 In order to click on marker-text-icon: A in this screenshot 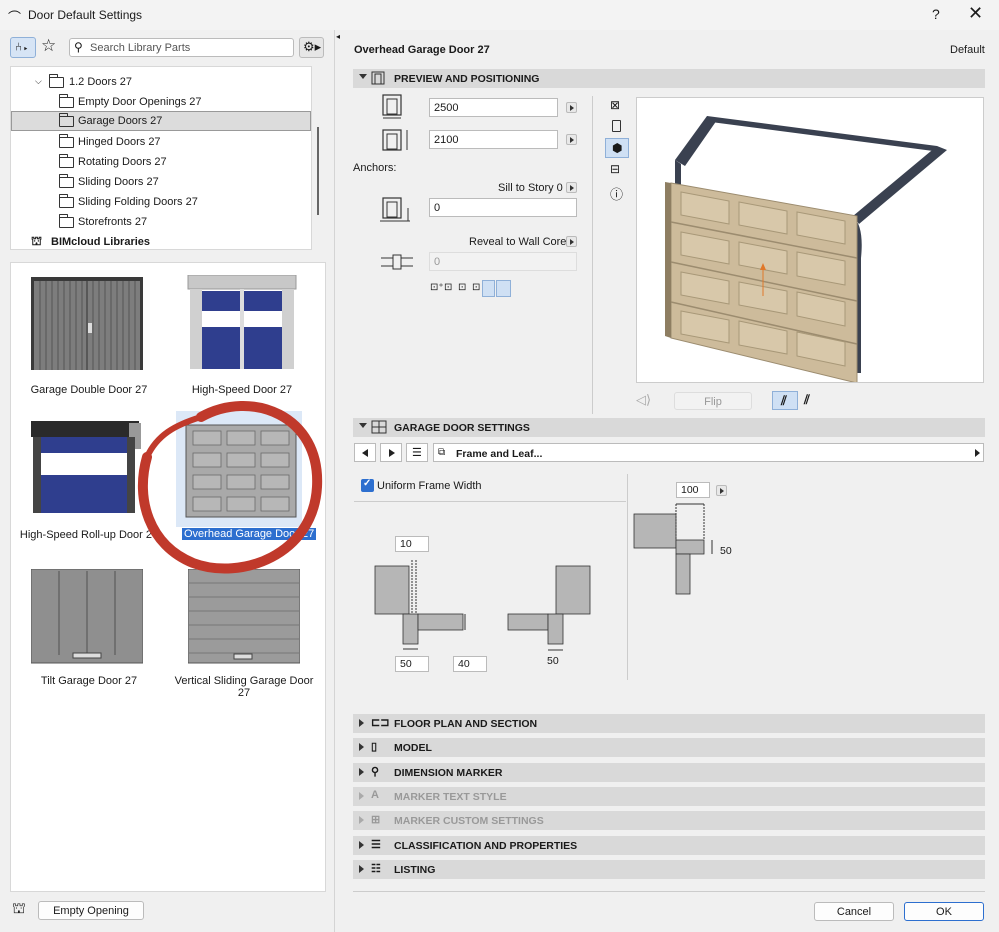, I will do `click(375, 795)`.